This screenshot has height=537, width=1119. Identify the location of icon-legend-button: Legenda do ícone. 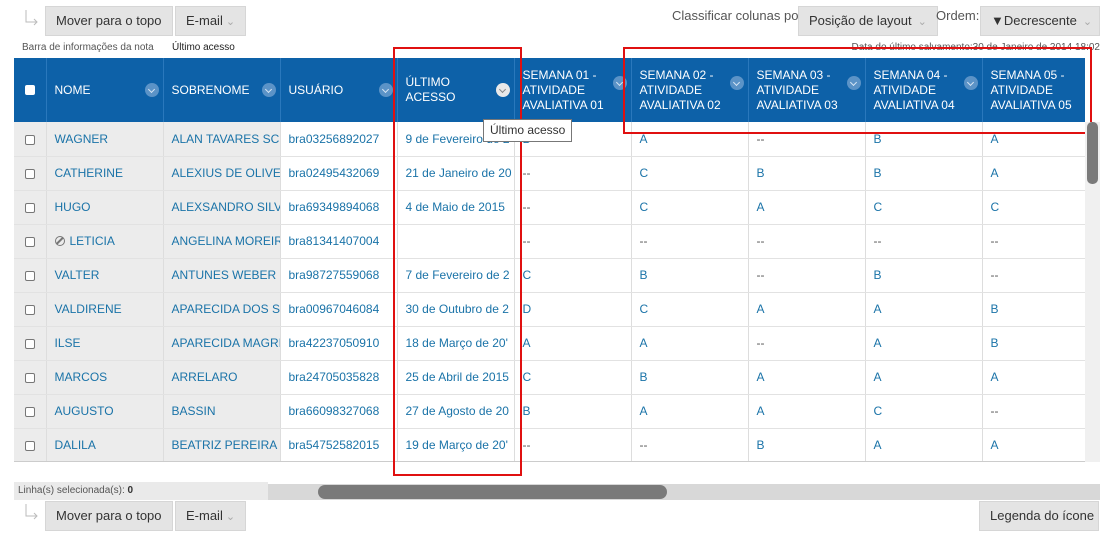
(1039, 516).